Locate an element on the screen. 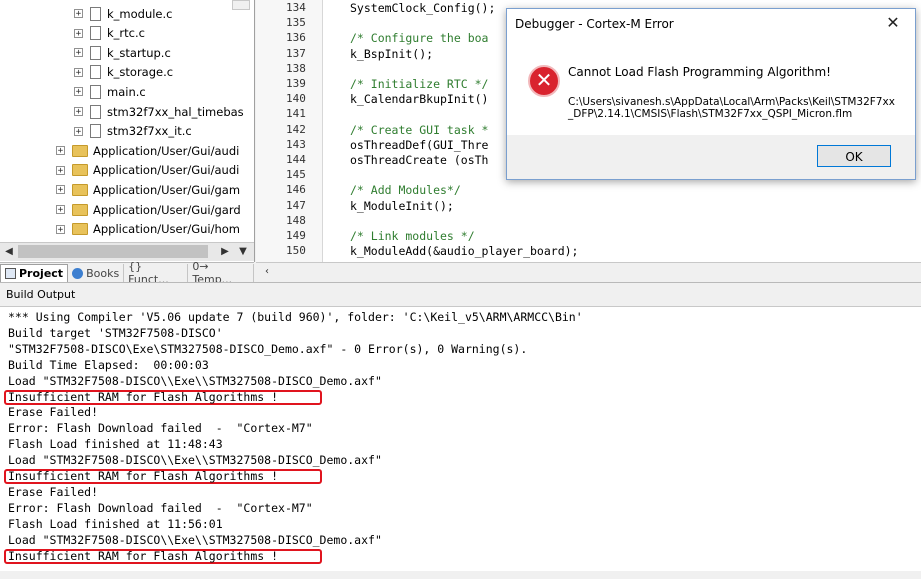 This screenshot has width=921, height=580. tree-item-label: k_startup.c is located at coordinates (139, 52).